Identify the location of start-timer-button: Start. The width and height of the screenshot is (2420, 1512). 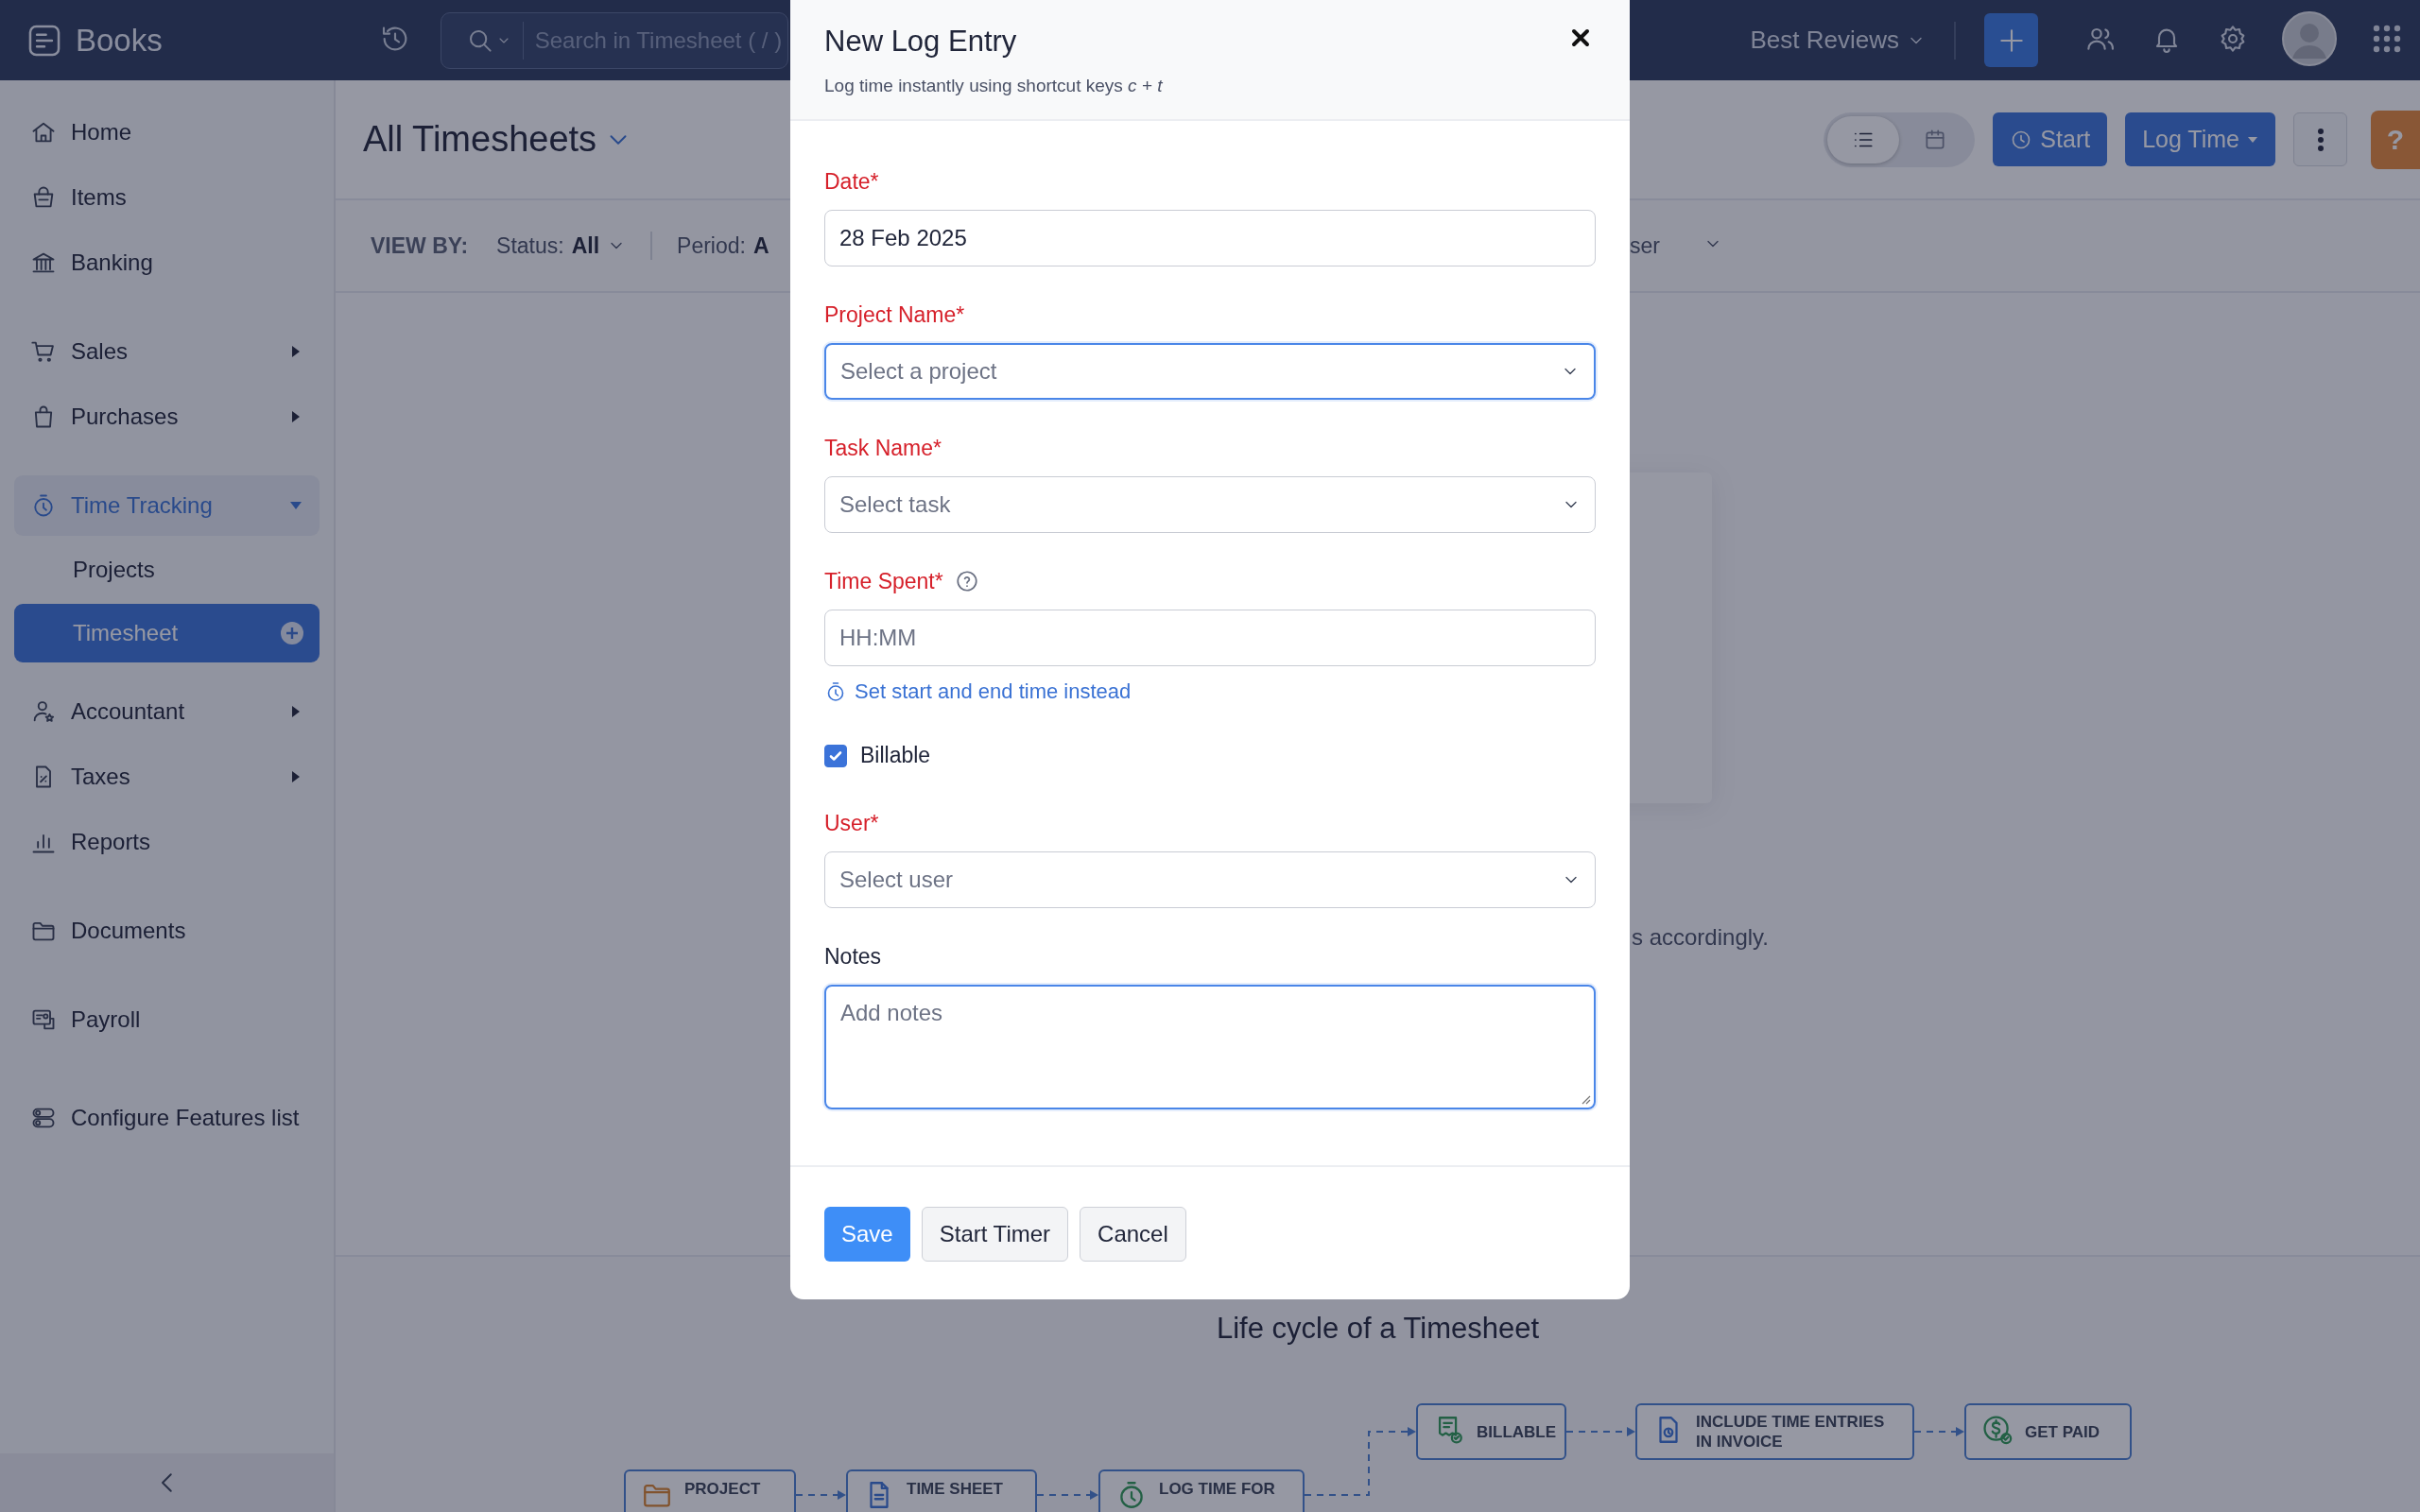
(2050, 139).